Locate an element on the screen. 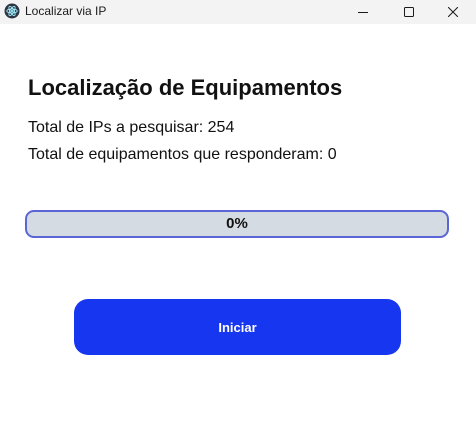 This screenshot has width=476, height=442. page-title: Localização de Equipamentos is located at coordinates (185, 87).